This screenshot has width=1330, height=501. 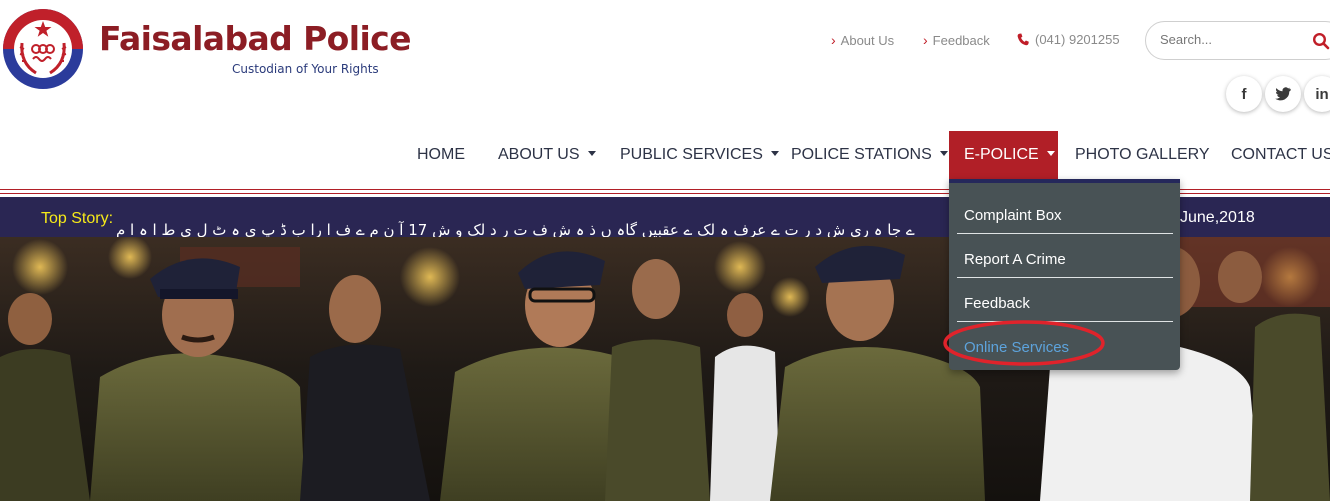 I want to click on top-link-feedback: › Feedback, so click(x=956, y=40).